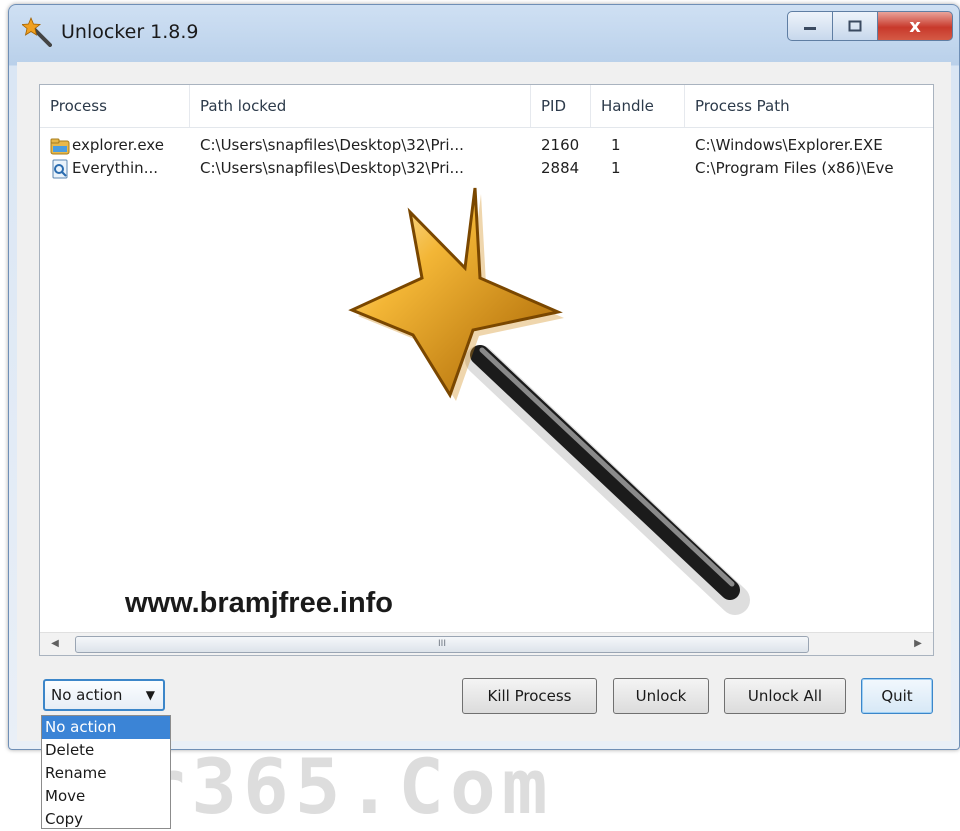 The width and height of the screenshot is (960, 831). What do you see at coordinates (87, 695) in the screenshot?
I see `action-select-value: No action` at bounding box center [87, 695].